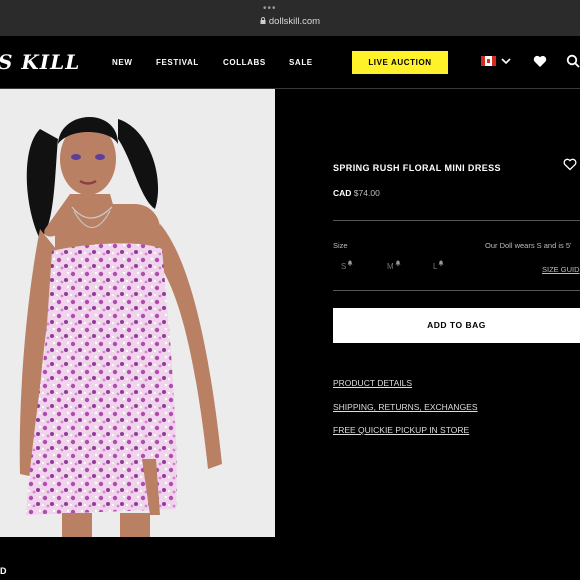  I want to click on product-price: CAD $74.00, so click(356, 193).